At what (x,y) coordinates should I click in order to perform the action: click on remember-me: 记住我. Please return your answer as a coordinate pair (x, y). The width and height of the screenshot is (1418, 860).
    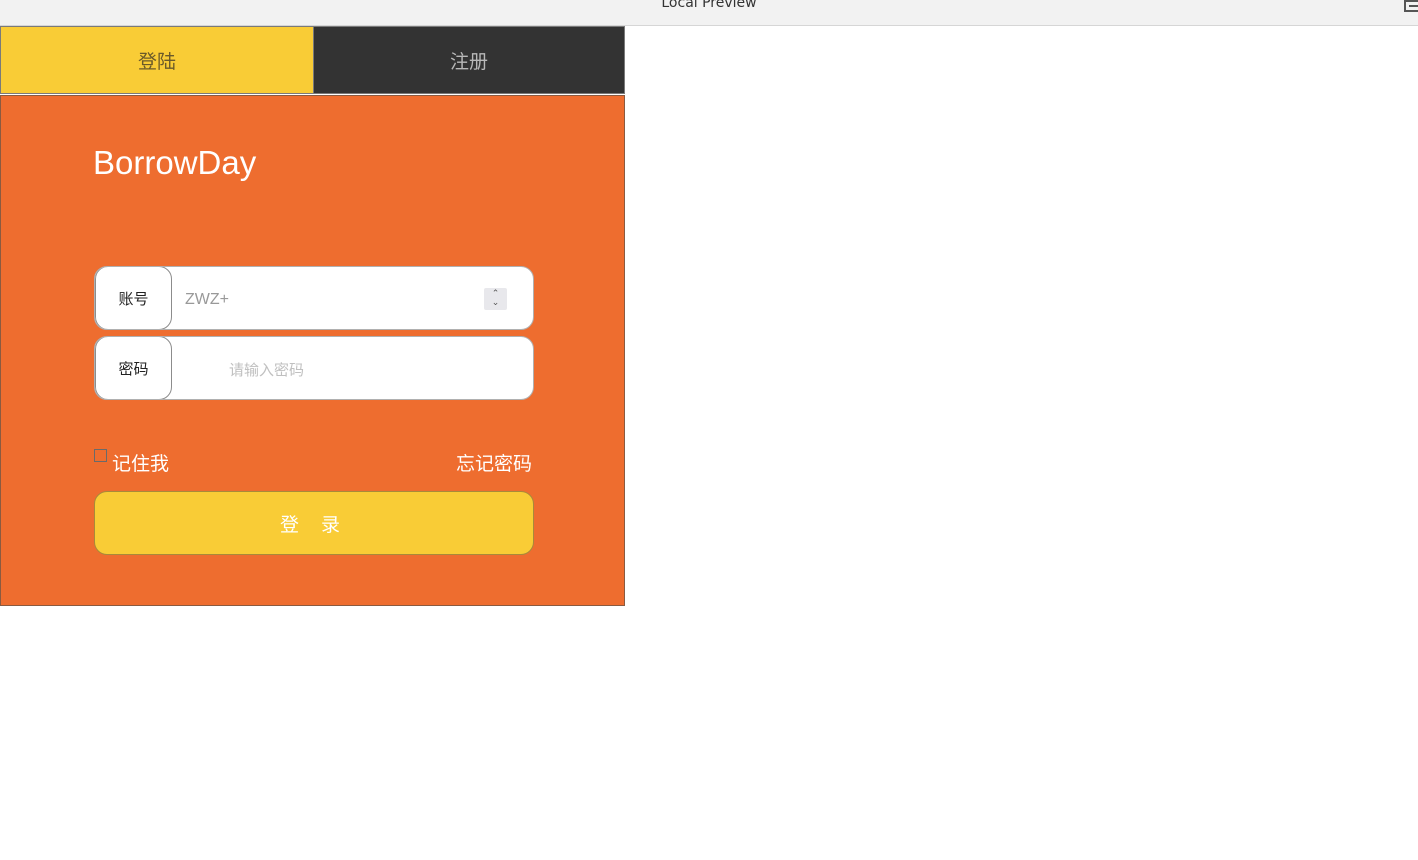
    Looking at the image, I should click on (131, 462).